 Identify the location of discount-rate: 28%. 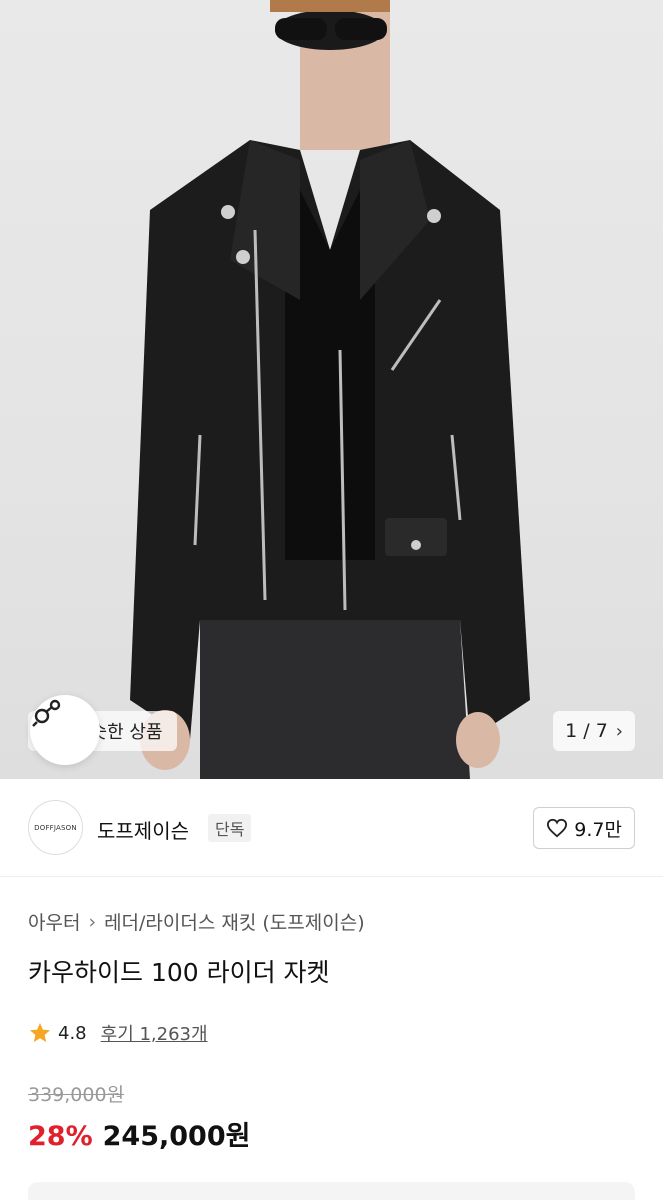
(60, 1136).